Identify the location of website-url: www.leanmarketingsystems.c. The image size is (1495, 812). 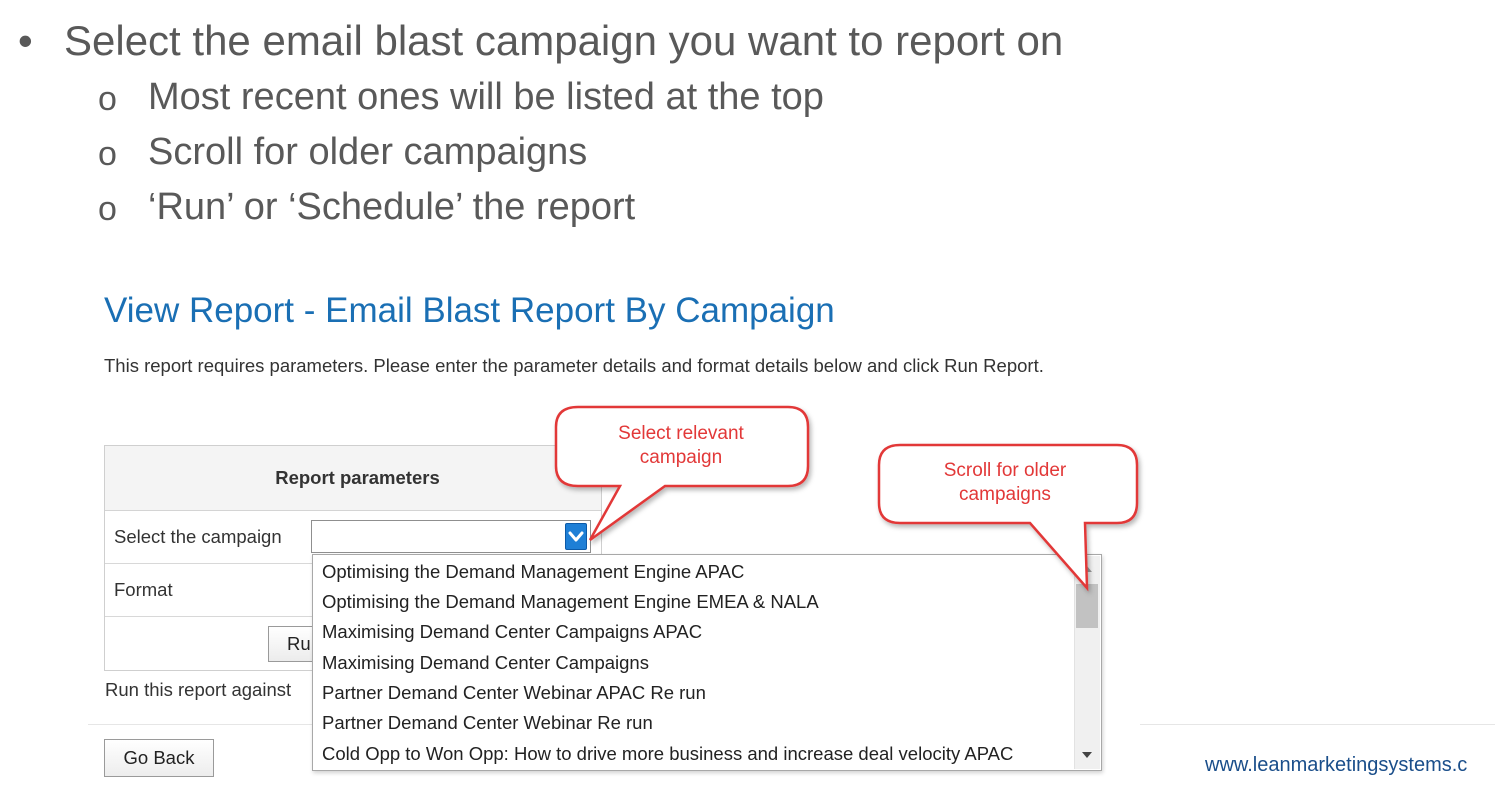
(1336, 765).